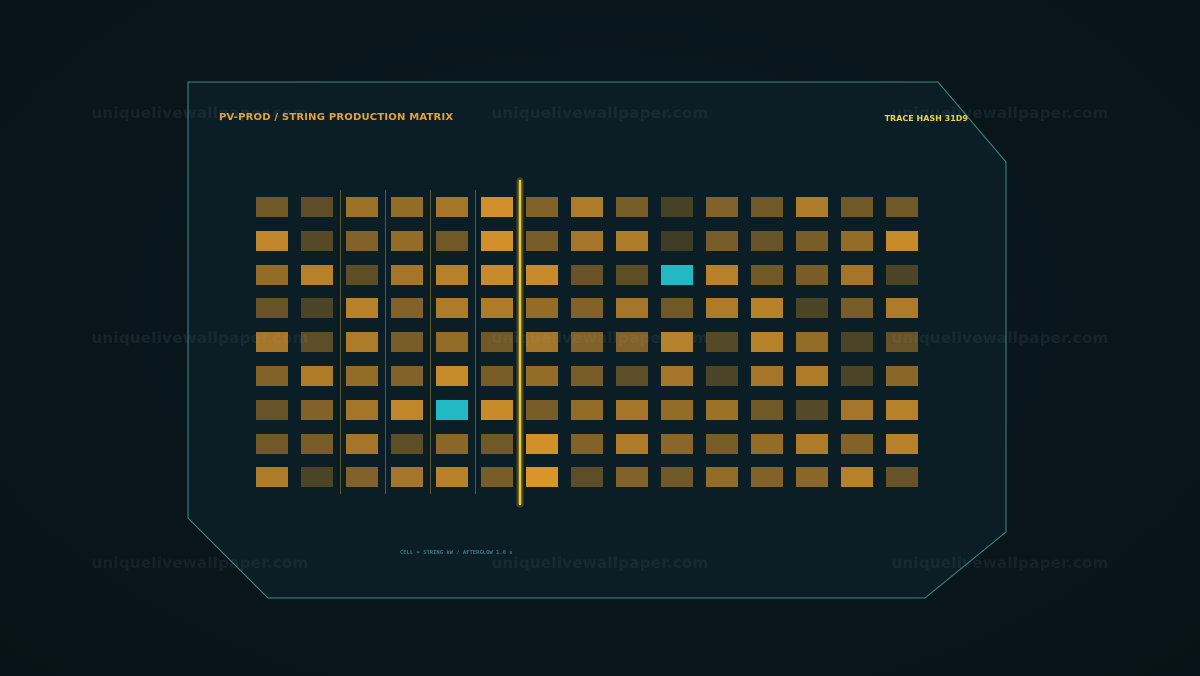  I want to click on trace-hash-label: TRACE HASH 31D9, so click(926, 118).